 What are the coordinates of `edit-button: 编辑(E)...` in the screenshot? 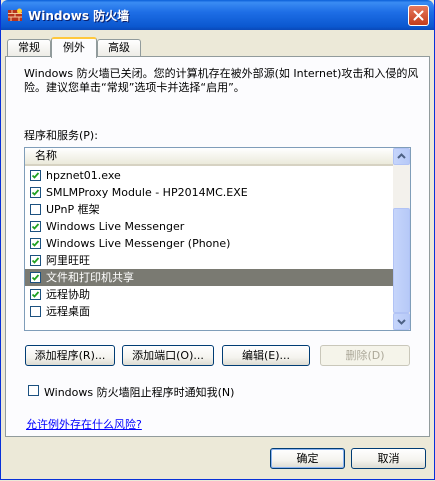 It's located at (266, 355).